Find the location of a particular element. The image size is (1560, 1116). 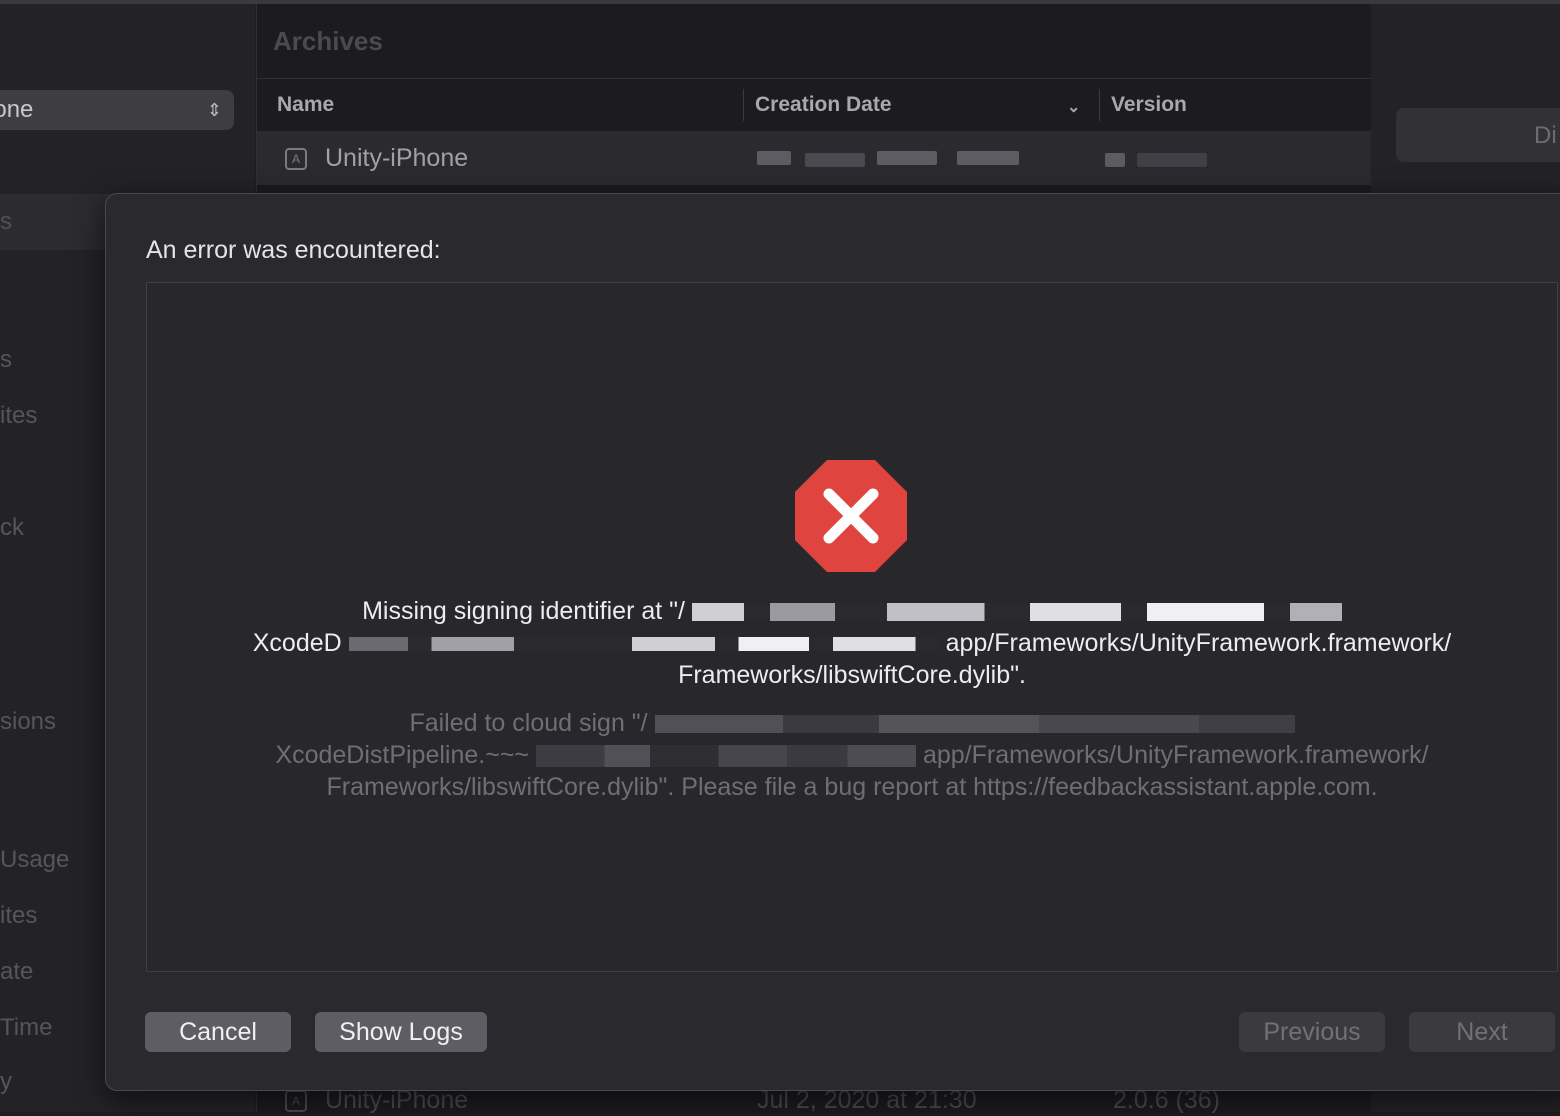

device-selector-label: hone is located at coordinates (17, 109).